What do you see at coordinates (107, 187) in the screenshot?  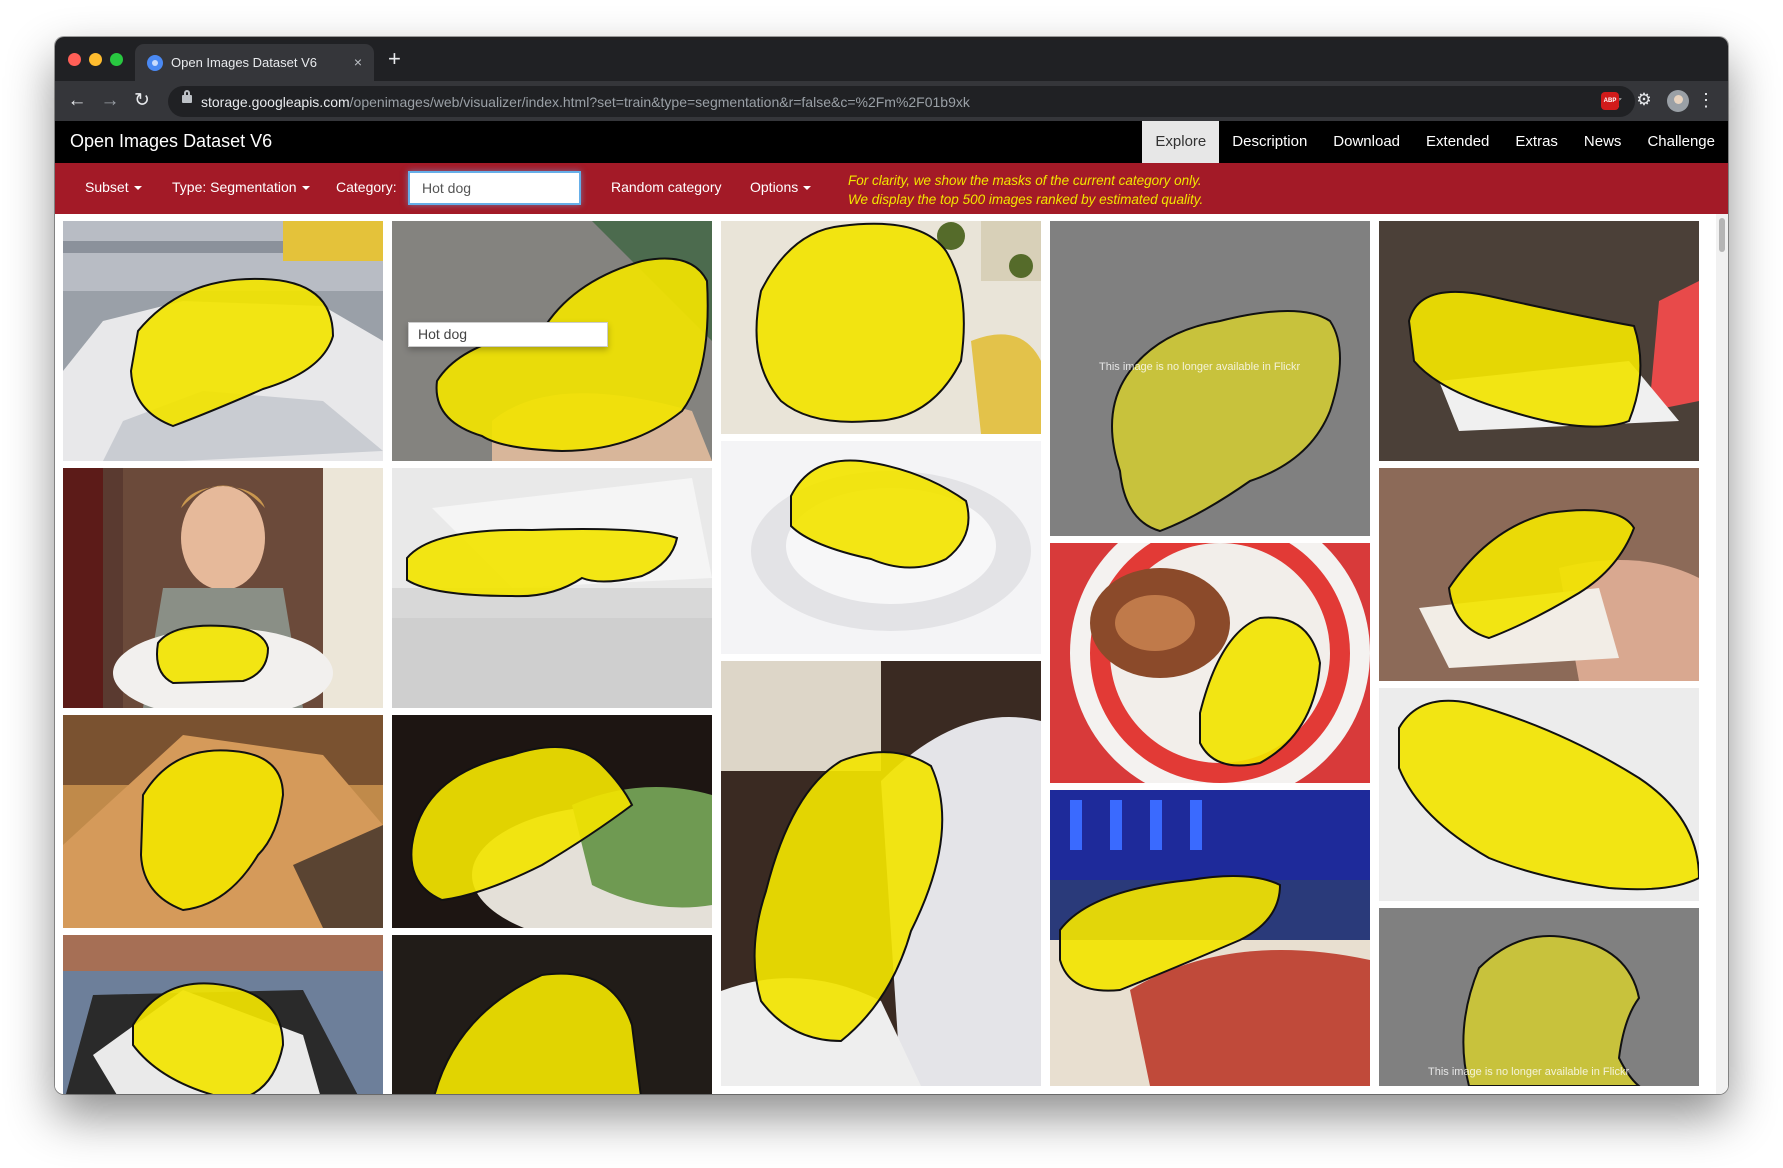 I see `subset-label: Subset` at bounding box center [107, 187].